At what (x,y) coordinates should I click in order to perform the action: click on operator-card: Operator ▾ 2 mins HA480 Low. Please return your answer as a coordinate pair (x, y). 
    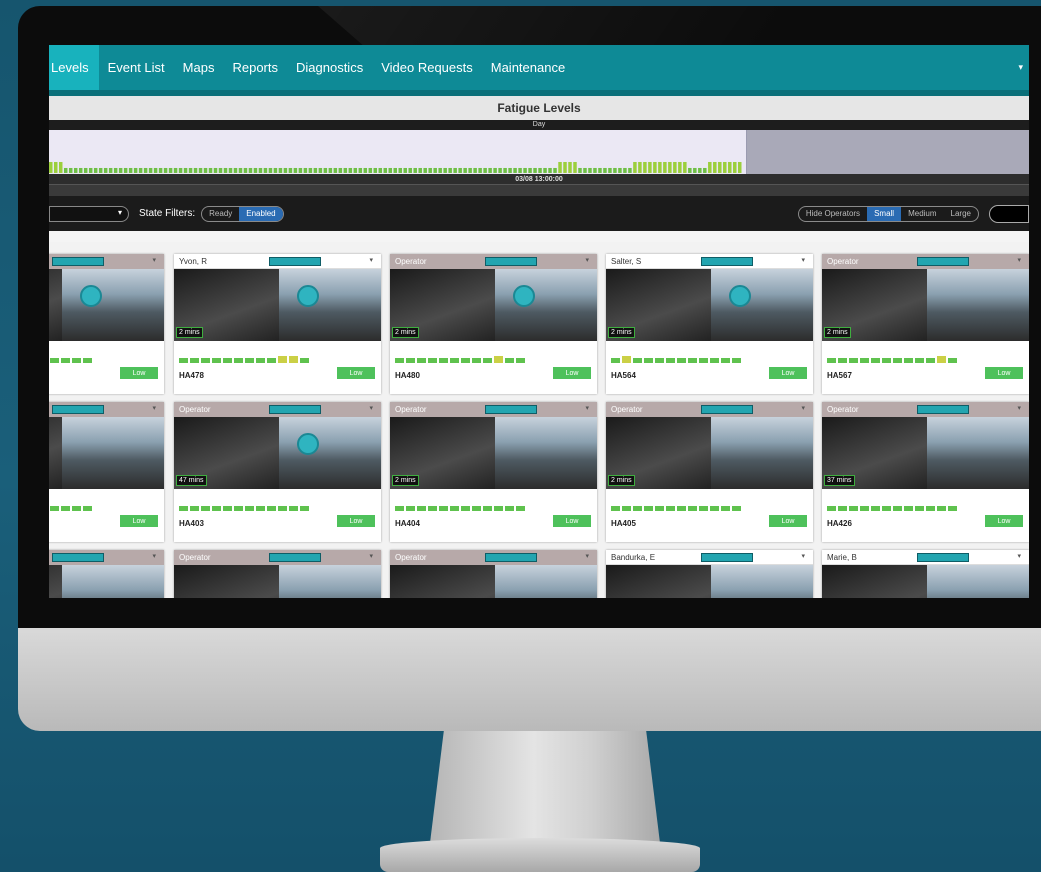
    Looking at the image, I should click on (493, 324).